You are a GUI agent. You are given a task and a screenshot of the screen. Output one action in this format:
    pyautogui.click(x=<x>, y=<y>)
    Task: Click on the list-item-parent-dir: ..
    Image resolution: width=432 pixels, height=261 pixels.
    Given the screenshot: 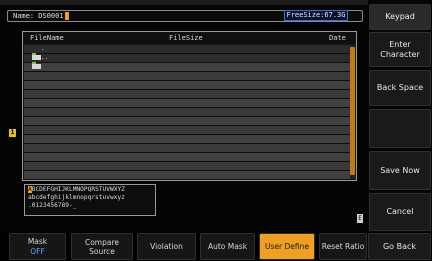 What is the action you would take?
    pyautogui.click(x=187, y=61)
    